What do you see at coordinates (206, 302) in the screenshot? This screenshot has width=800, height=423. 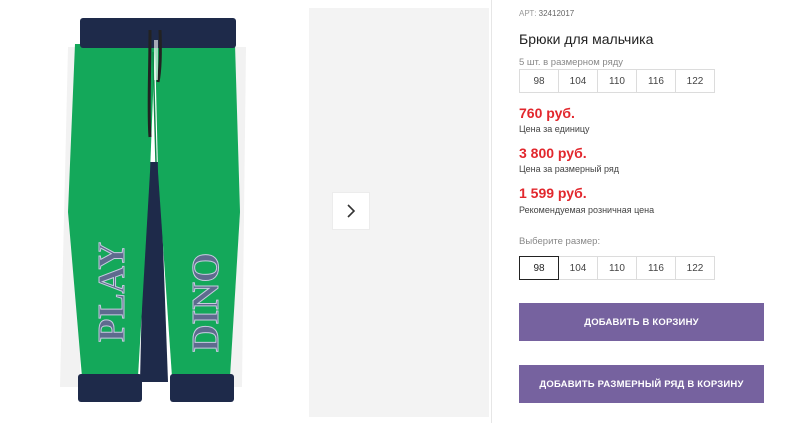 I see `print-dino-text: DINO` at bounding box center [206, 302].